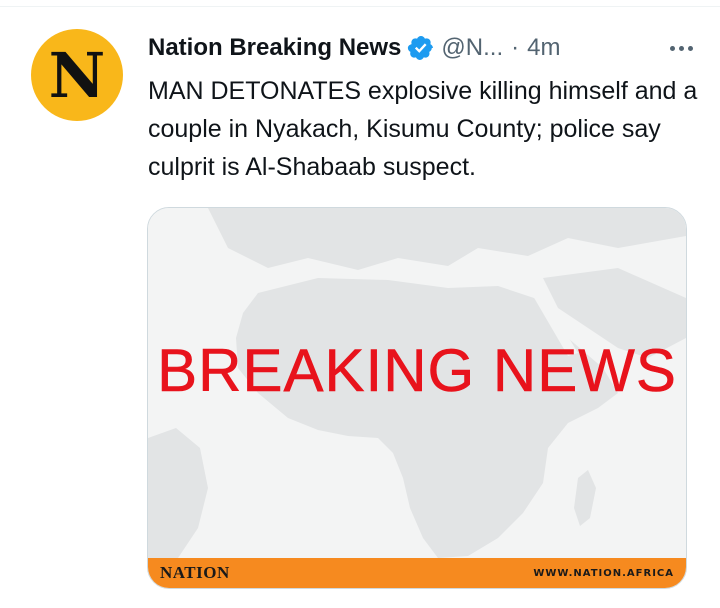 The width and height of the screenshot is (720, 608). What do you see at coordinates (417, 371) in the screenshot?
I see `breaking-news-headline: BREAKING NEWS` at bounding box center [417, 371].